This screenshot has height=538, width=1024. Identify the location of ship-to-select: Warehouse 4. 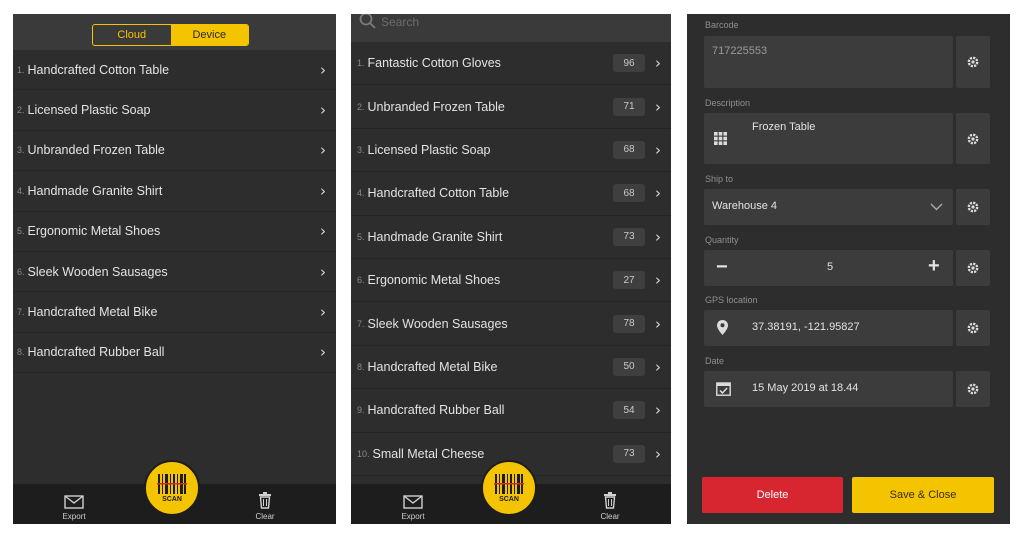
(828, 207).